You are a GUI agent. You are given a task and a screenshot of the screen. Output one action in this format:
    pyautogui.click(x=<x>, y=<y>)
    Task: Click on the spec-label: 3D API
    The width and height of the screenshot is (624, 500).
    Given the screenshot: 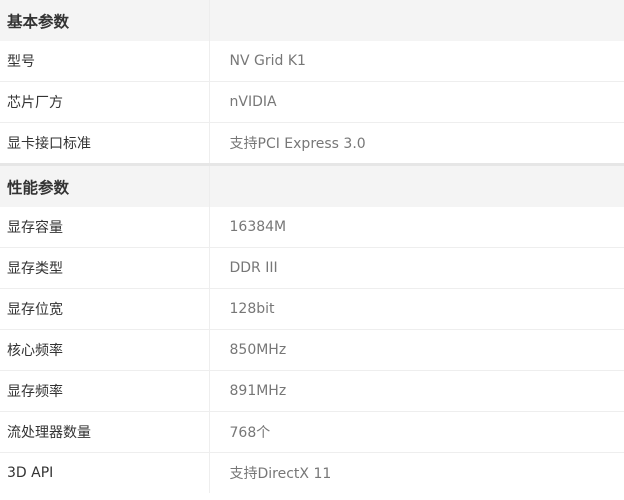 What is the action you would take?
    pyautogui.click(x=105, y=472)
    